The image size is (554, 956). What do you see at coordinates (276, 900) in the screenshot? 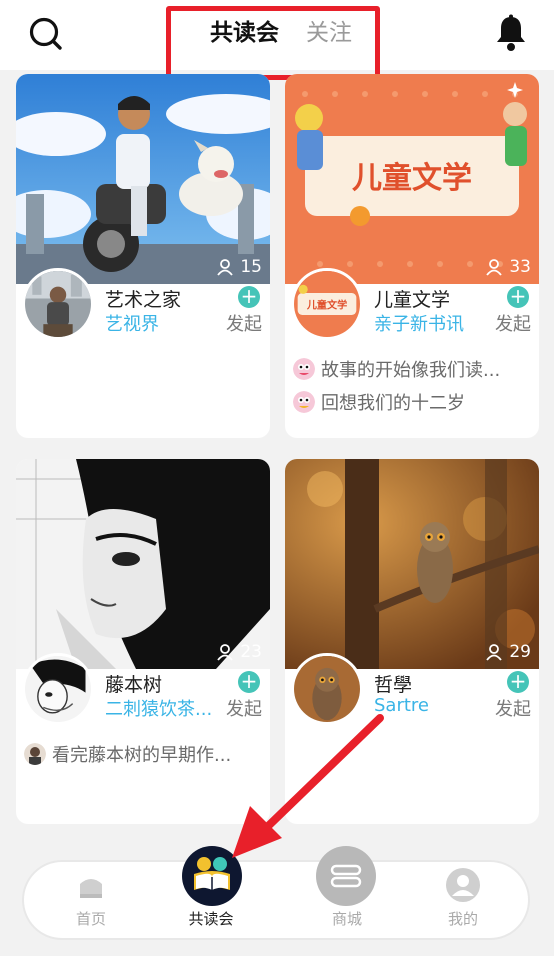
I see `bottom-nav-bar: 首页 共读会 商城 我的` at bounding box center [276, 900].